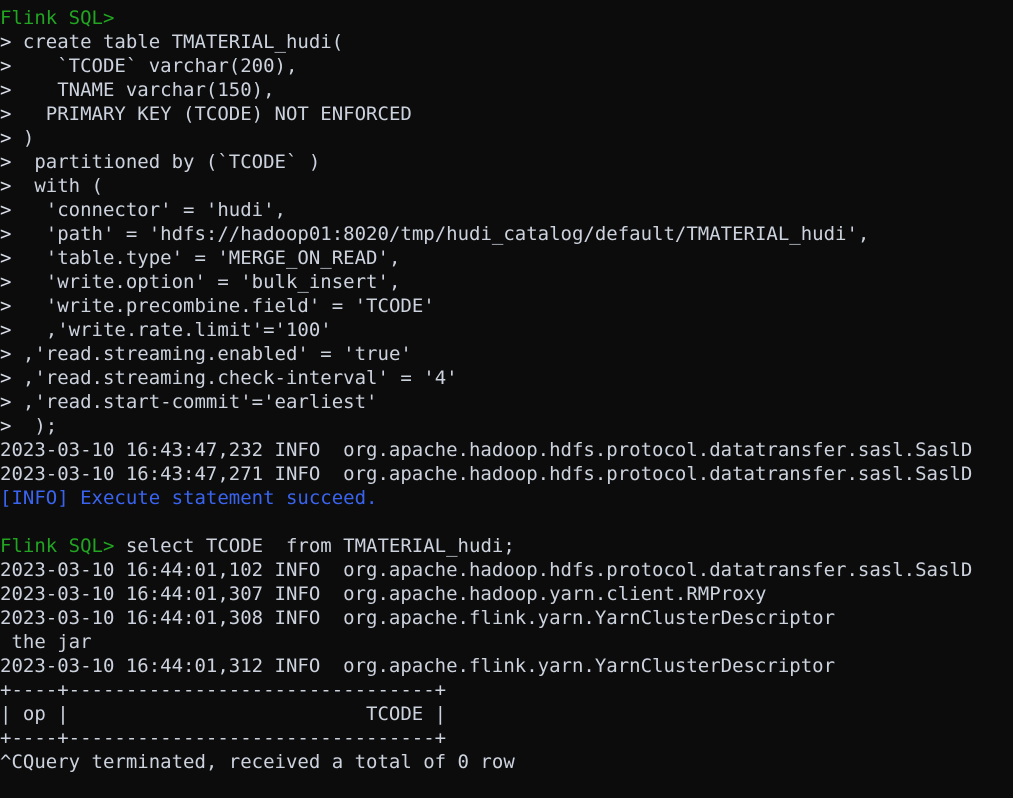 This screenshot has height=798, width=1013. Describe the element at coordinates (506, 66) in the screenshot. I see `terminal-line-continuation: > `TCODE` varchar(200),` at that location.